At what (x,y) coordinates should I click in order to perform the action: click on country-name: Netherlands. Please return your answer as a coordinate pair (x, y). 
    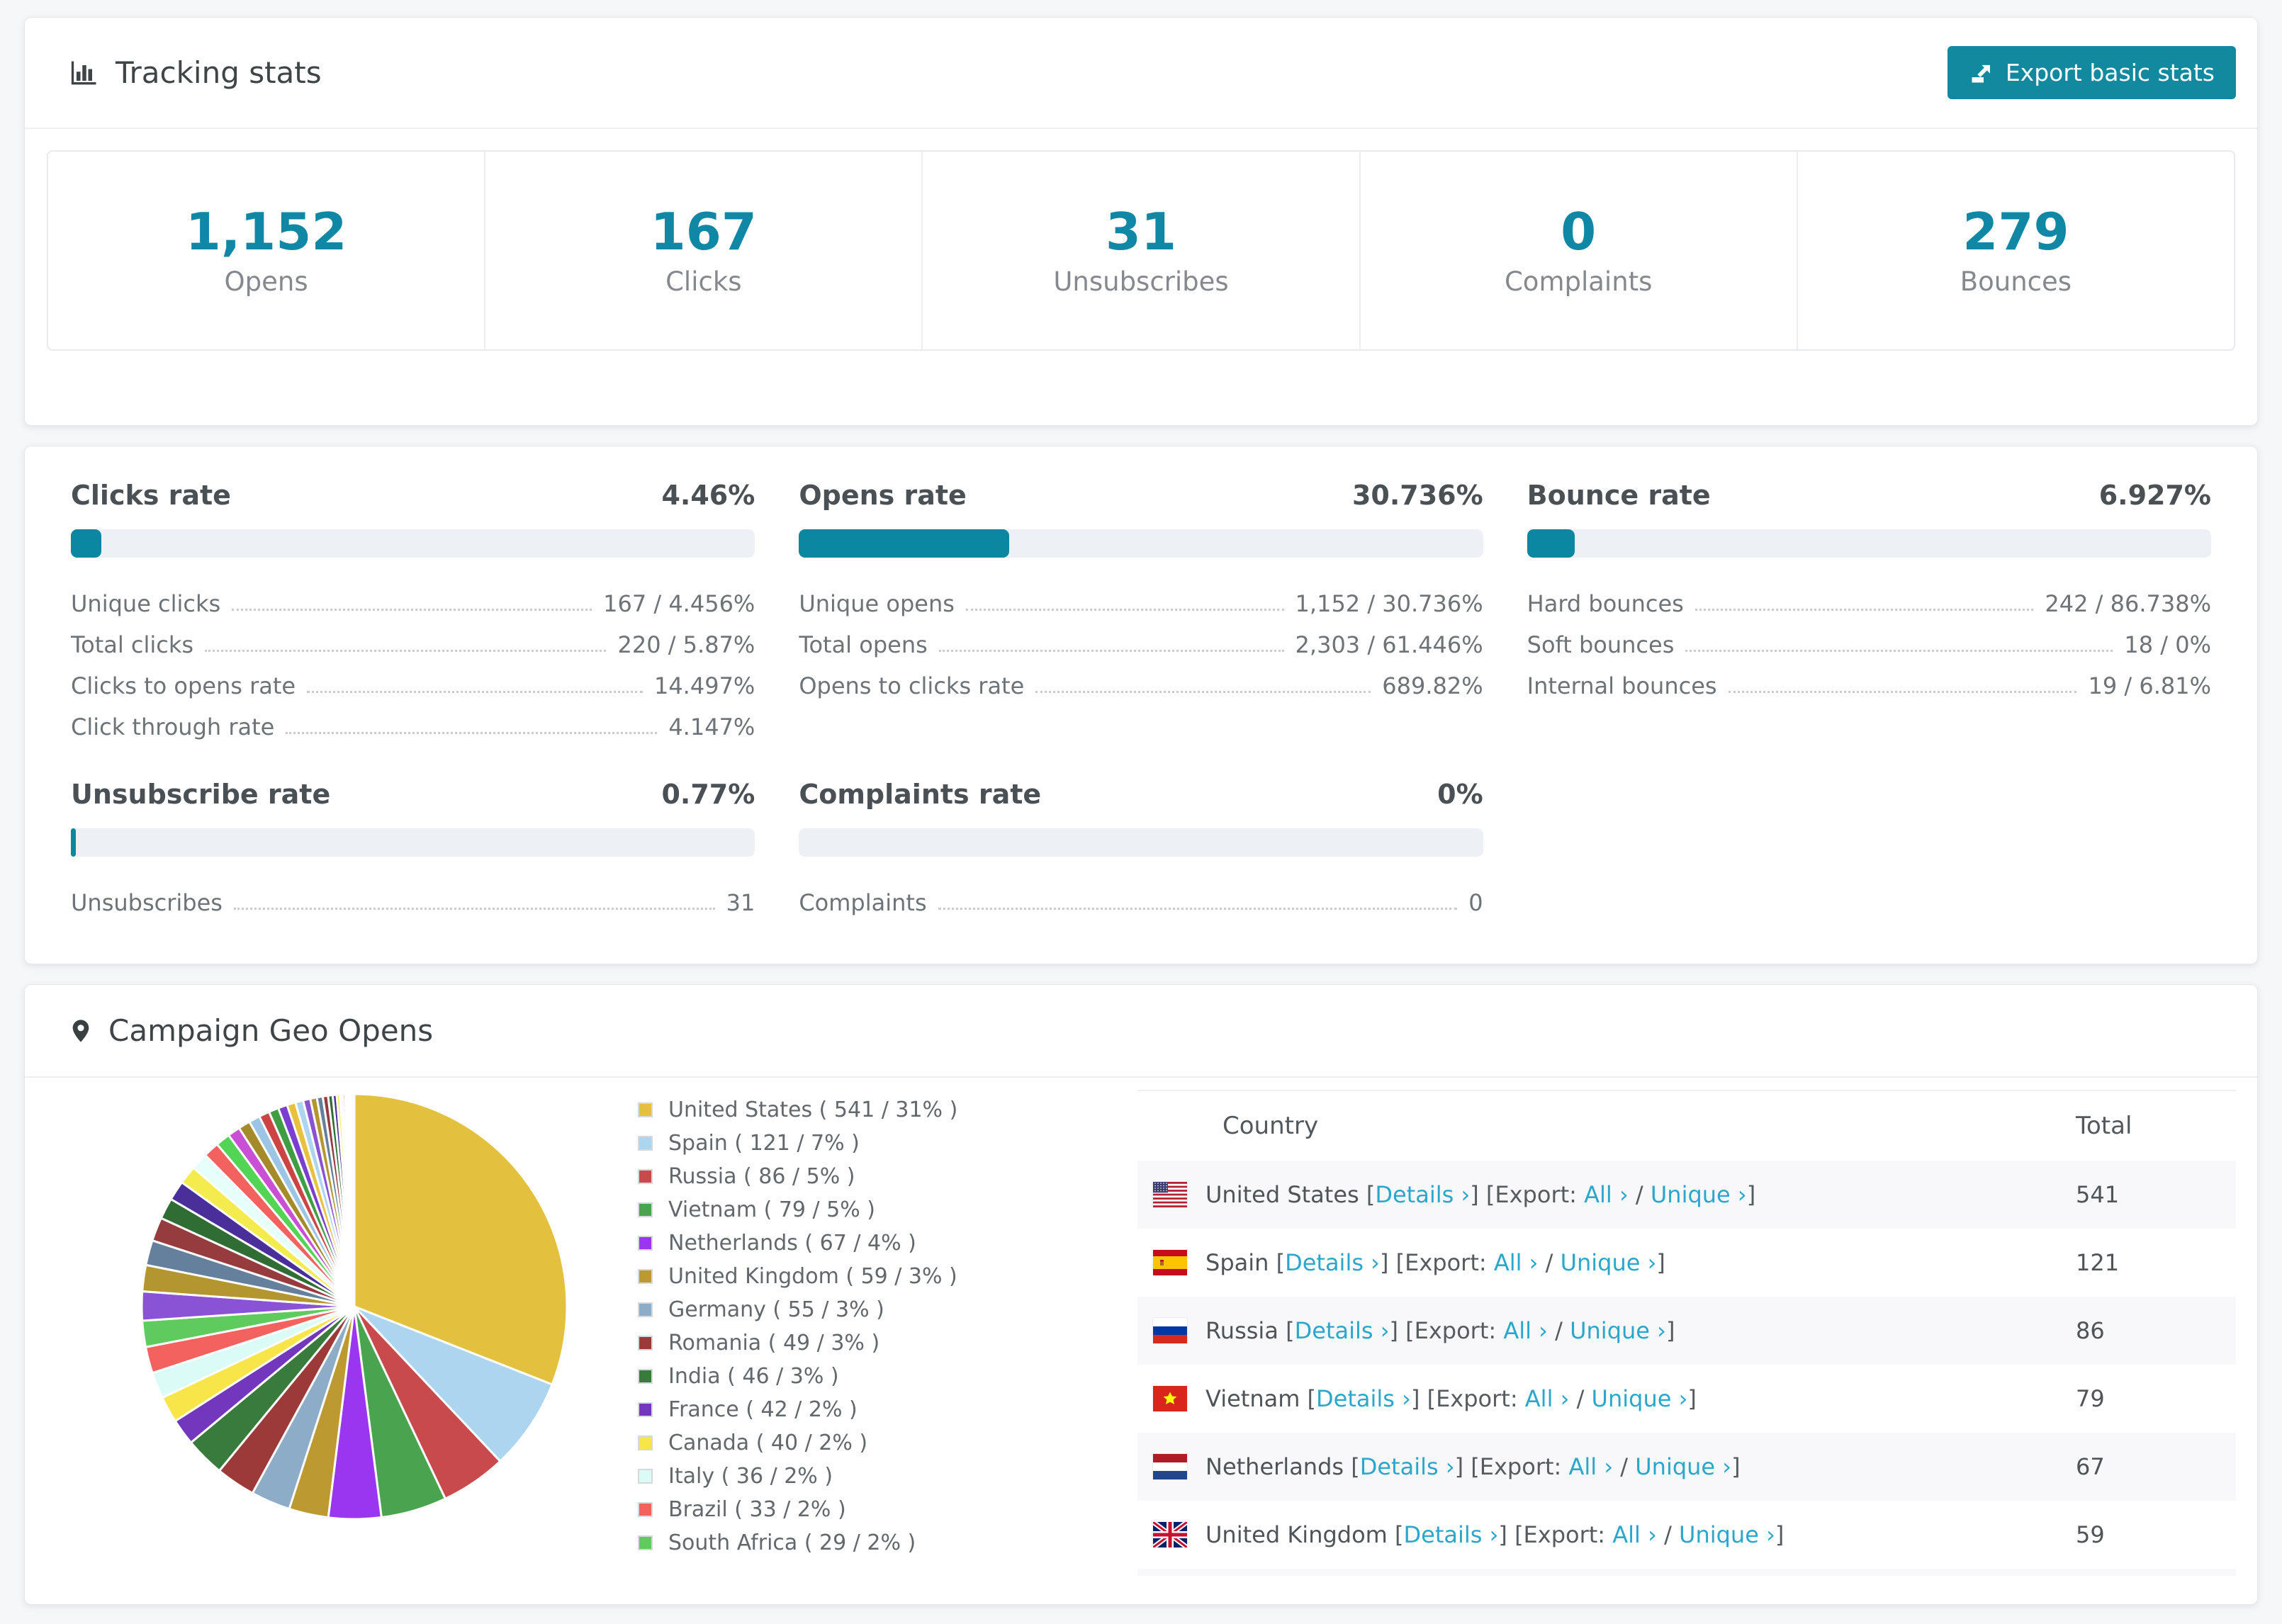
    Looking at the image, I should click on (1275, 1467).